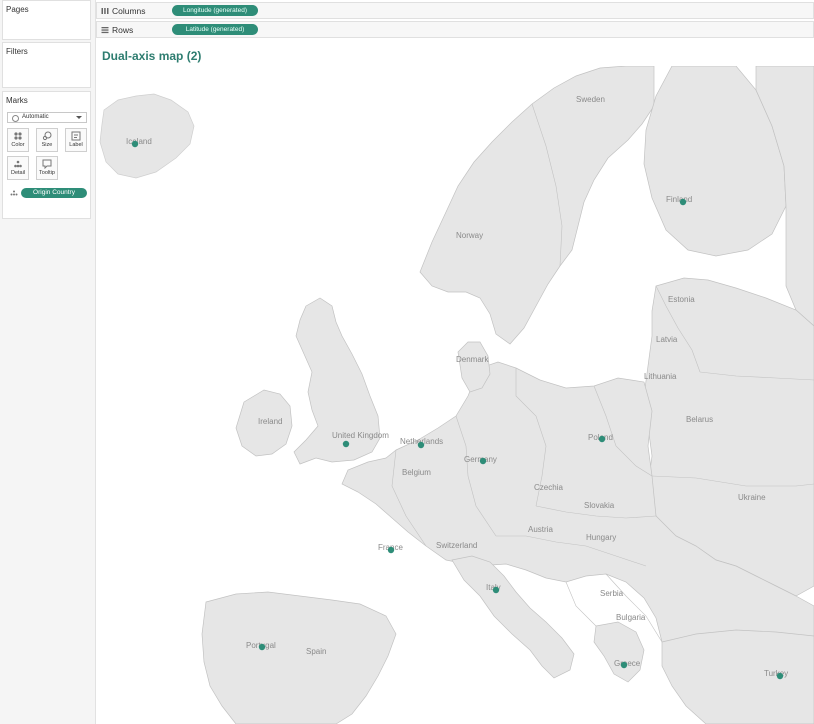  Describe the element at coordinates (18, 145) in the screenshot. I see `color-label: Color` at that location.